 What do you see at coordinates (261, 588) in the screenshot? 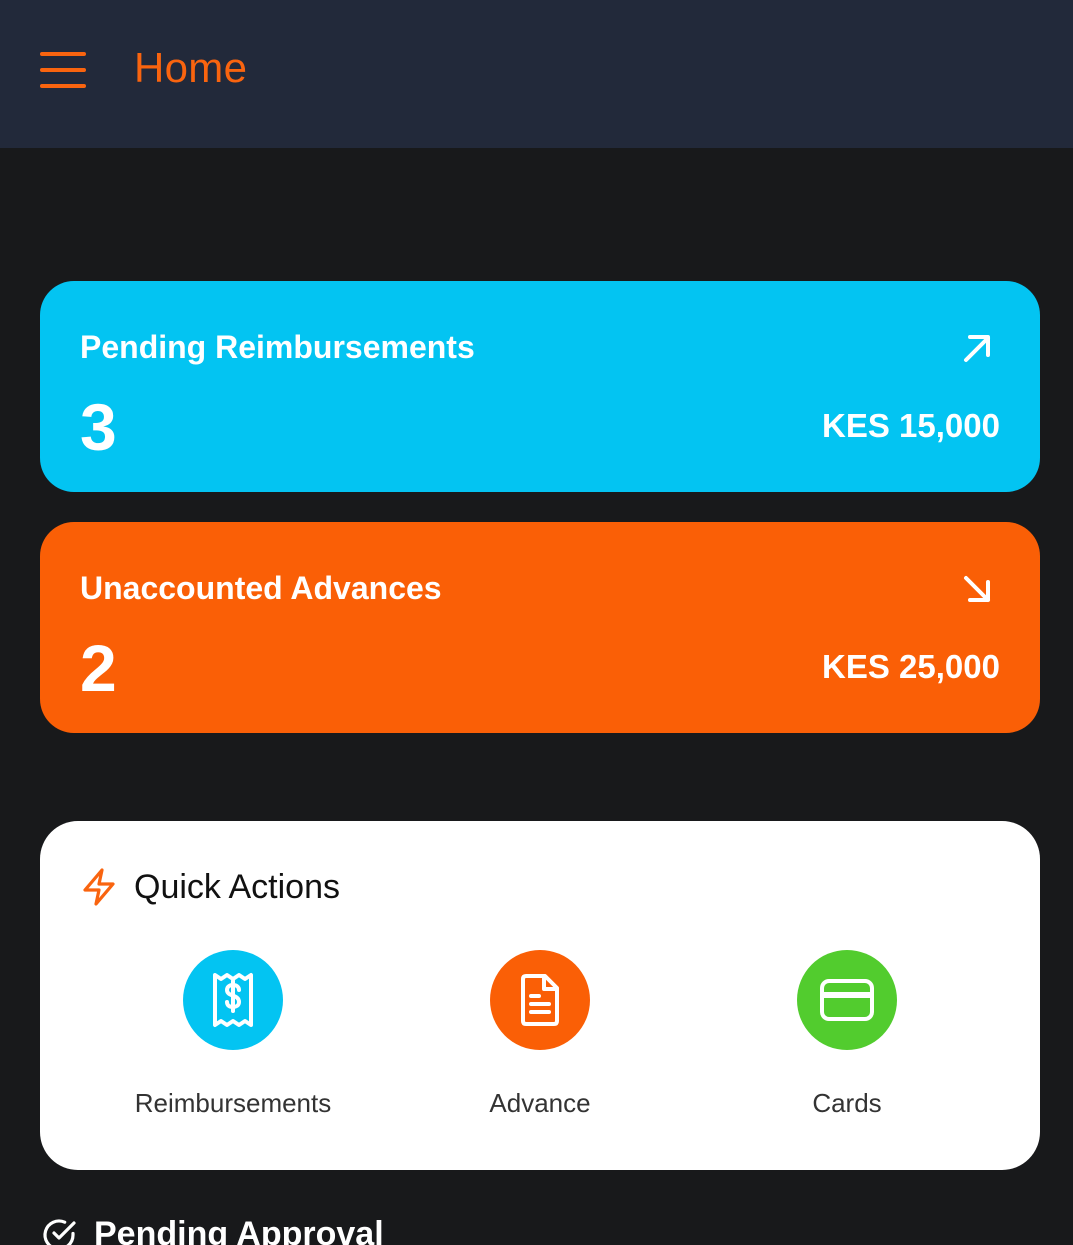
I see `stat-label: Unaccounted Advances` at bounding box center [261, 588].